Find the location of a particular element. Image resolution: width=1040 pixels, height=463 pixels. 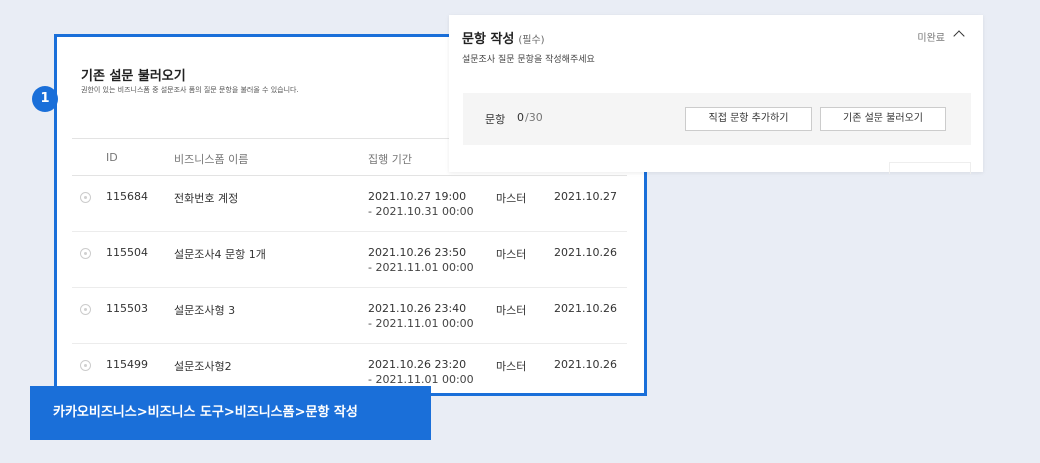

completion-status: 미완료 is located at coordinates (931, 36).